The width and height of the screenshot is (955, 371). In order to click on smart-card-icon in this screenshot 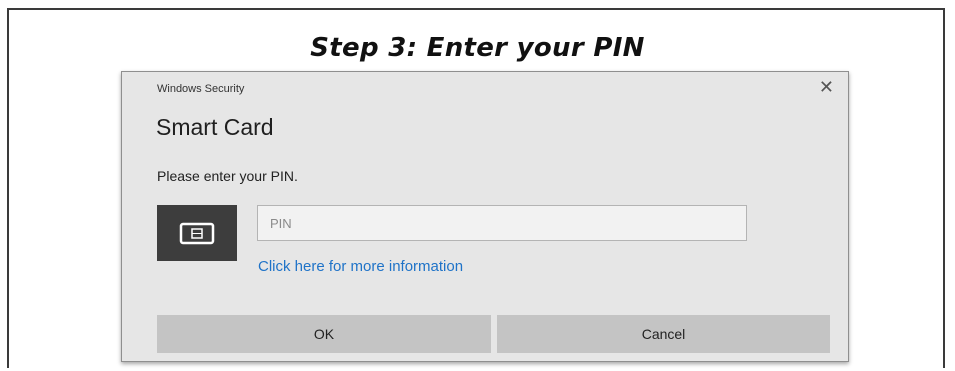, I will do `click(197, 233)`.